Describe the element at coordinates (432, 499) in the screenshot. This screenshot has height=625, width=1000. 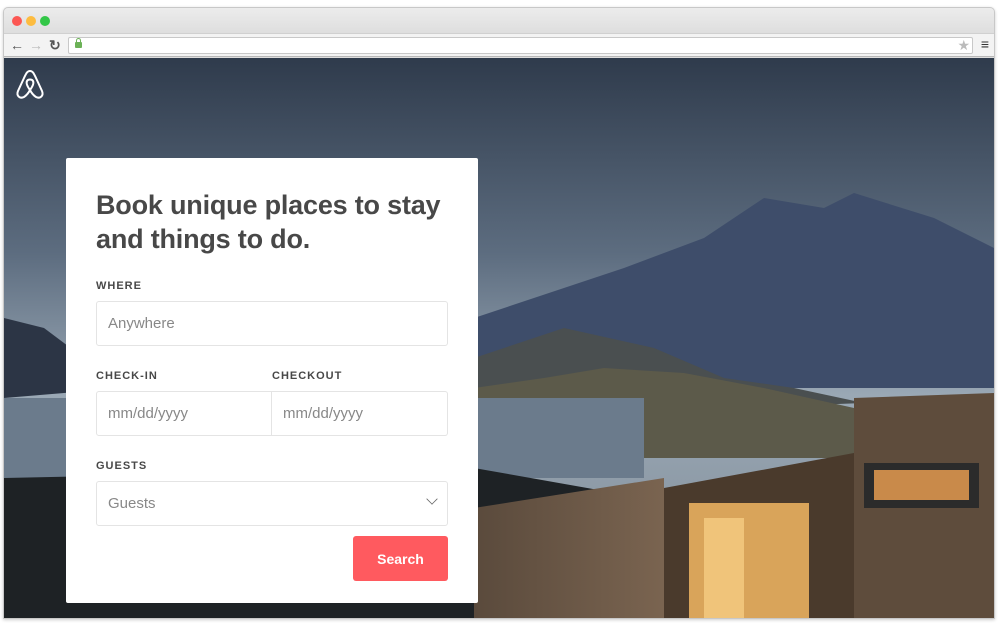
I see `chevron-down-icon` at that location.